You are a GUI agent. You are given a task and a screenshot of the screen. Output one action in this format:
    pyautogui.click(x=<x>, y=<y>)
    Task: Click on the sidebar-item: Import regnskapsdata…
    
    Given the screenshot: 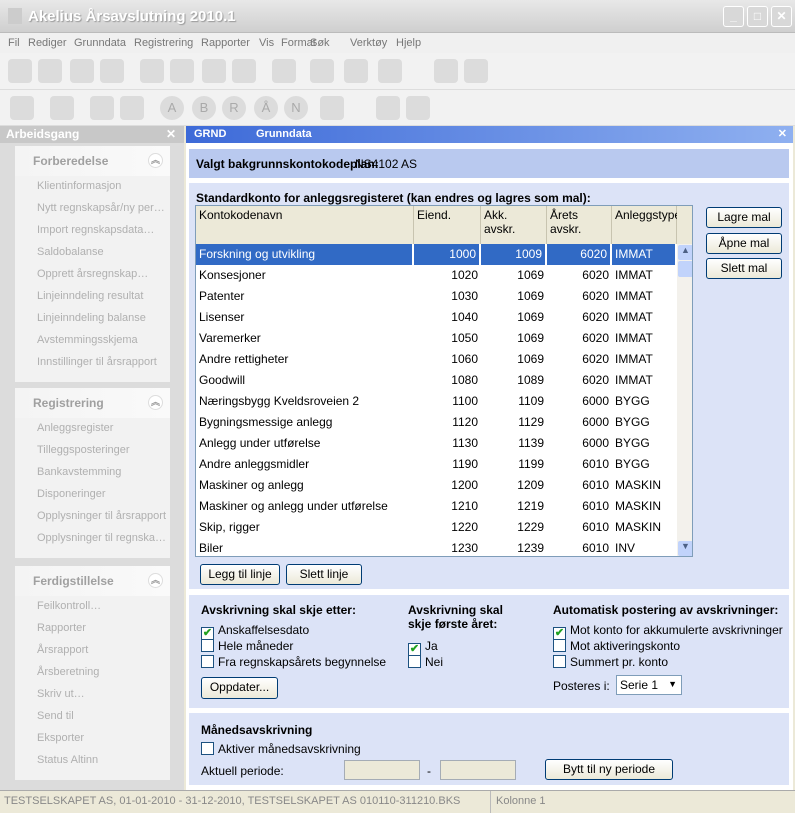 What is the action you would take?
    pyautogui.click(x=92, y=231)
    